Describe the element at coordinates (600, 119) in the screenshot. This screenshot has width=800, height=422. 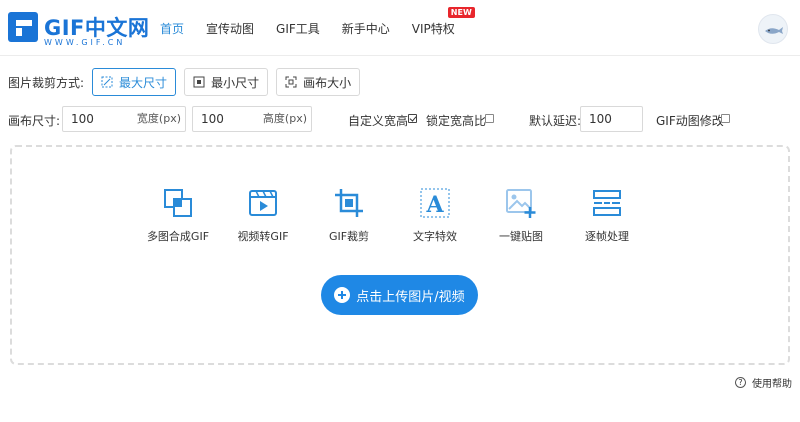
I see `default-delay-value: 100` at that location.